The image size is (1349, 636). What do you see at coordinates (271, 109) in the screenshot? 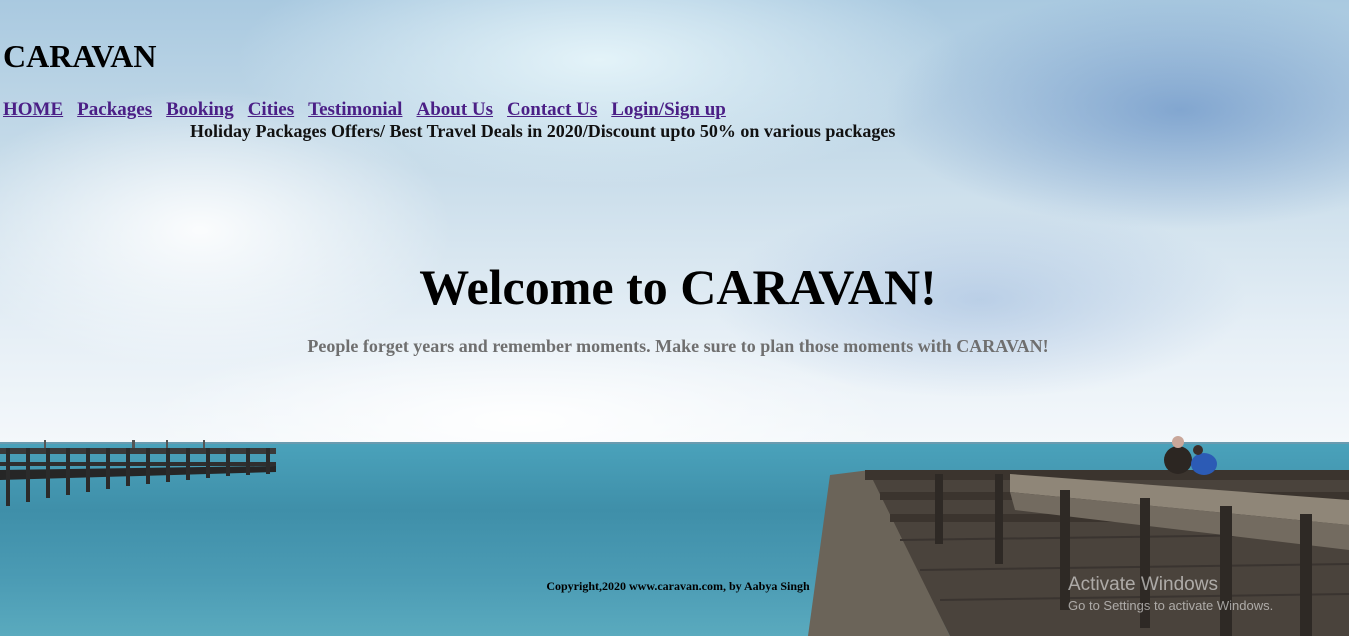
I see `nav-link-cities: Cities` at bounding box center [271, 109].